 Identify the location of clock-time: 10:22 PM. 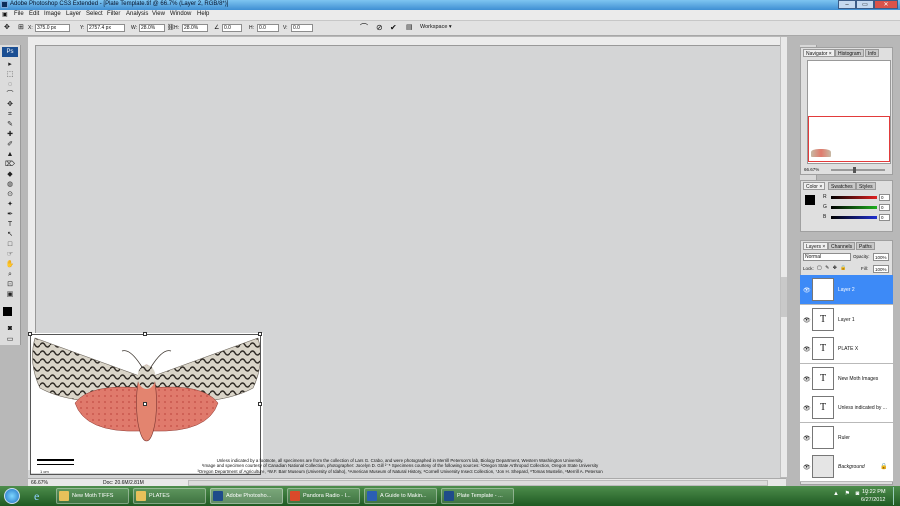
(874, 492).